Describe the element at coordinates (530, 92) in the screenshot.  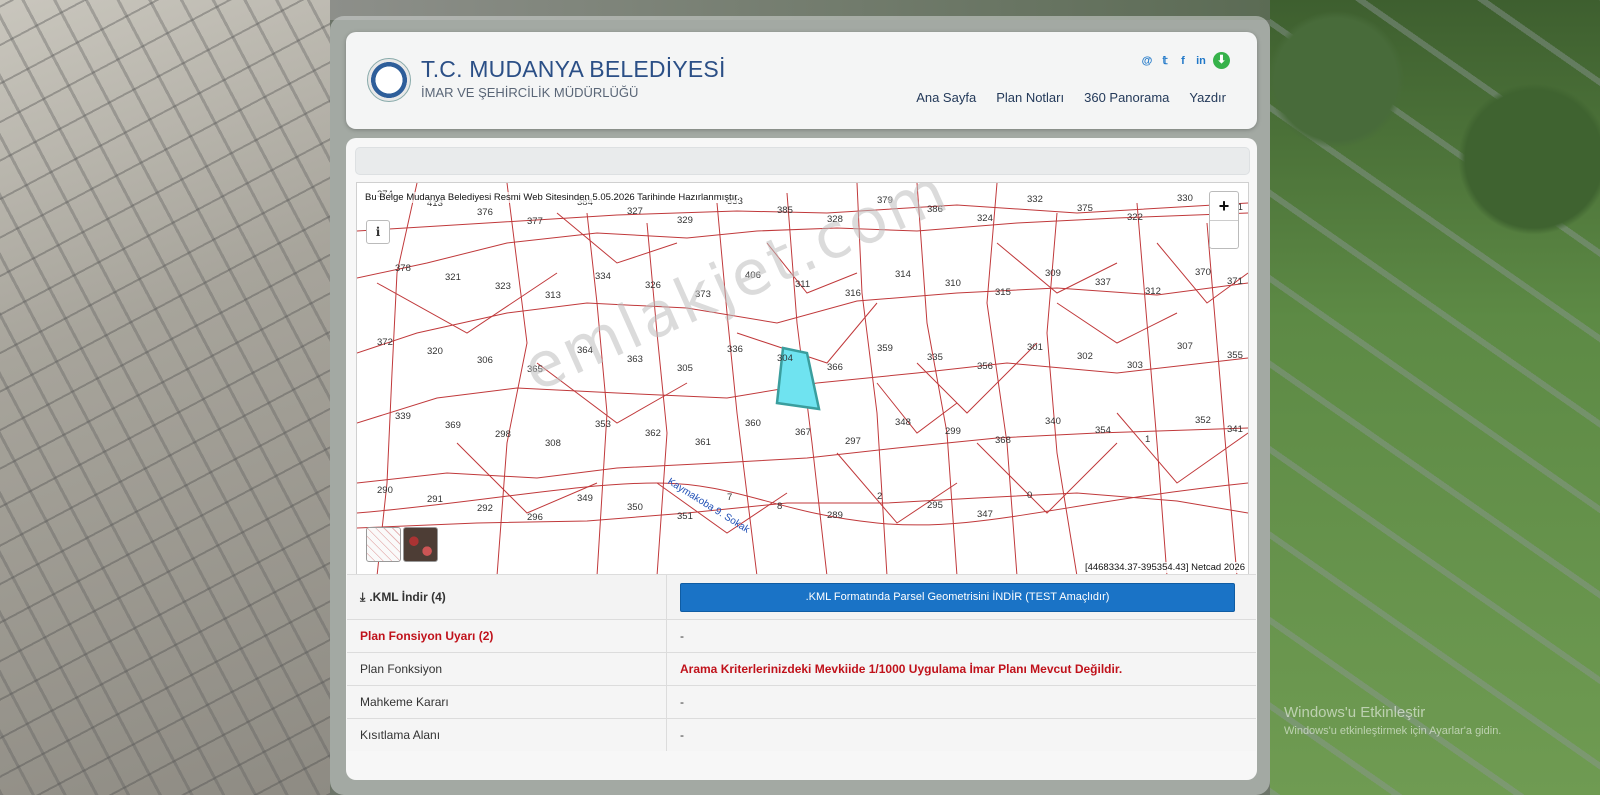
I see `site-subtitle: İMAR VE ŞEHİRCİLİK MÜDÜRLÜĞÜ` at that location.